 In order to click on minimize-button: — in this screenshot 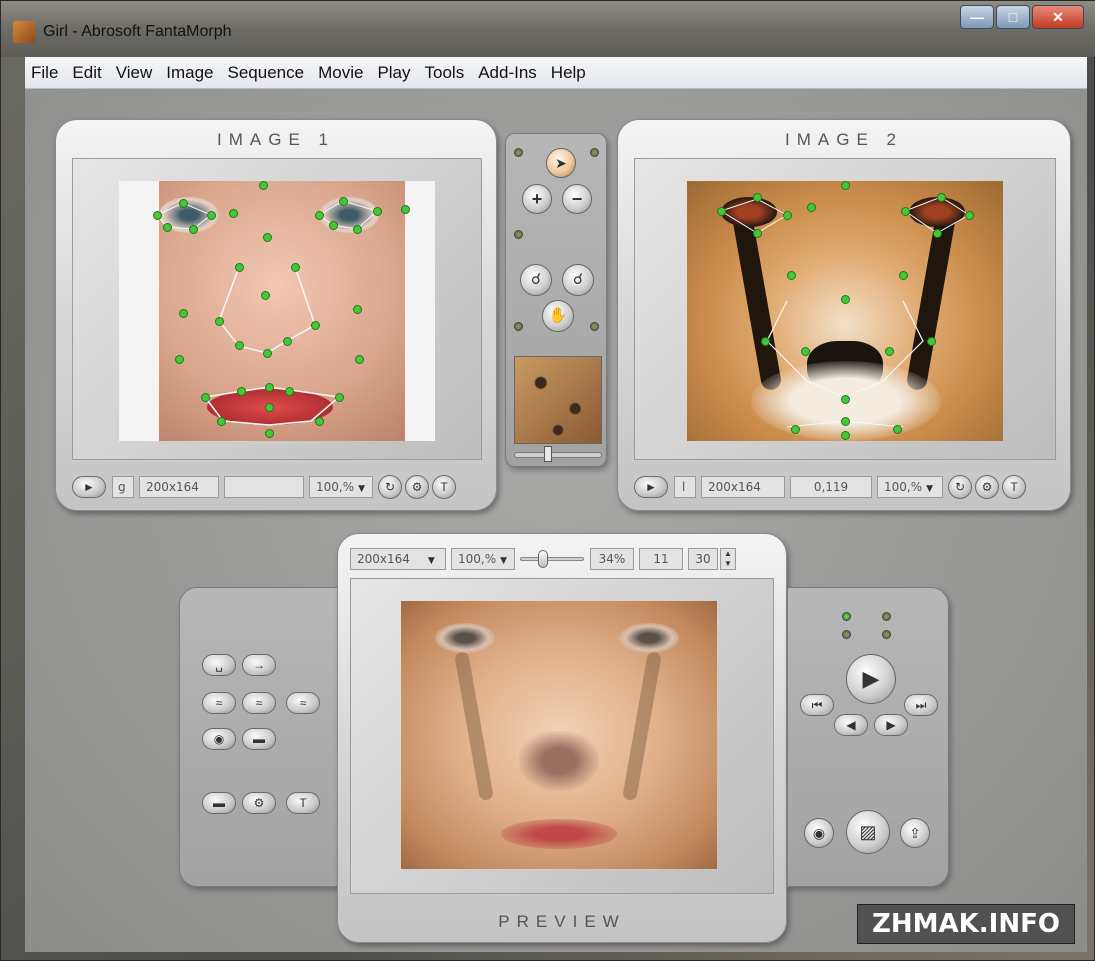, I will do `click(977, 17)`.